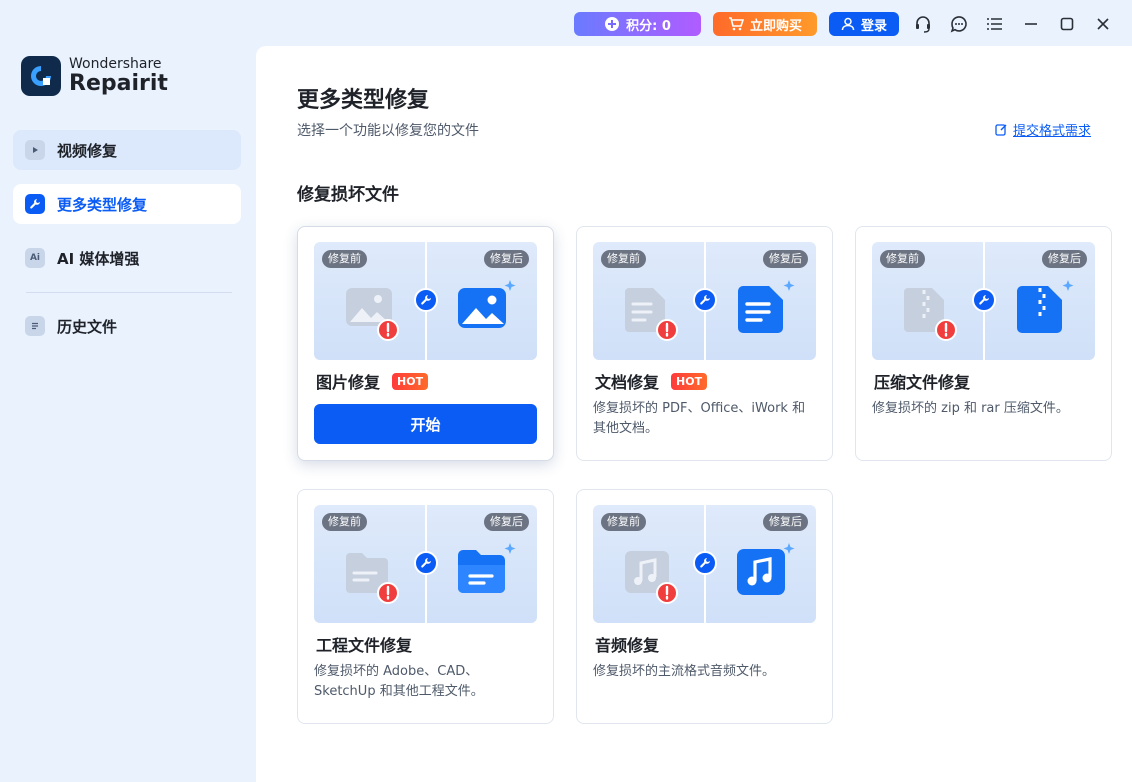  What do you see at coordinates (425, 424) in the screenshot?
I see `start-button: 开始` at bounding box center [425, 424].